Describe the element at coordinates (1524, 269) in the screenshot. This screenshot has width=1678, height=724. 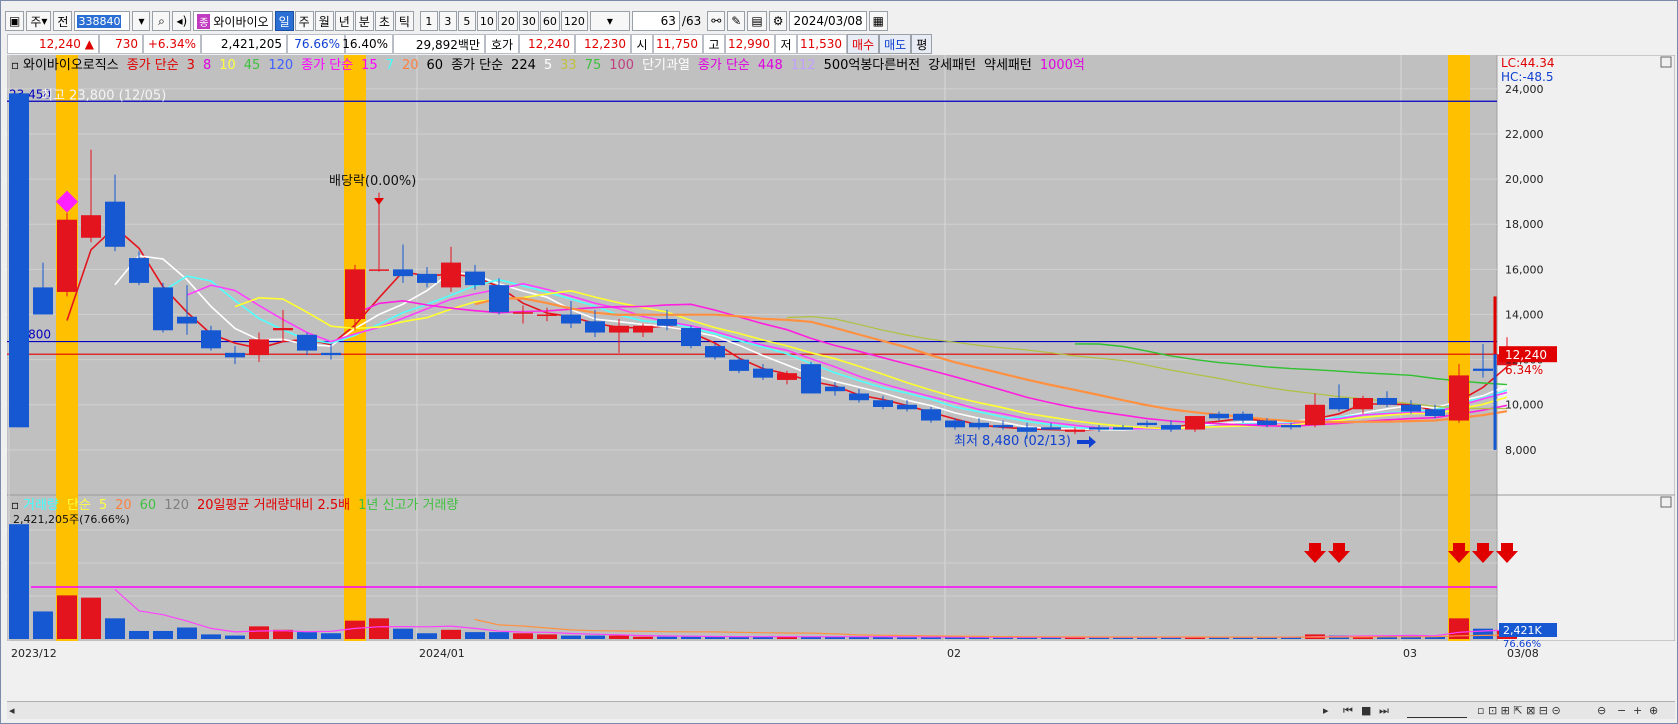
I see `y-tick-label: 16,000` at that location.